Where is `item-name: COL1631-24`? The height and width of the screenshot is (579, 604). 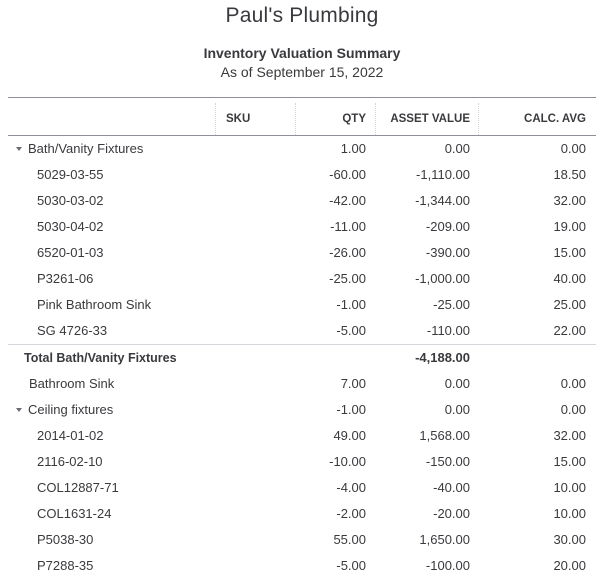
item-name: COL1631-24 is located at coordinates (74, 514).